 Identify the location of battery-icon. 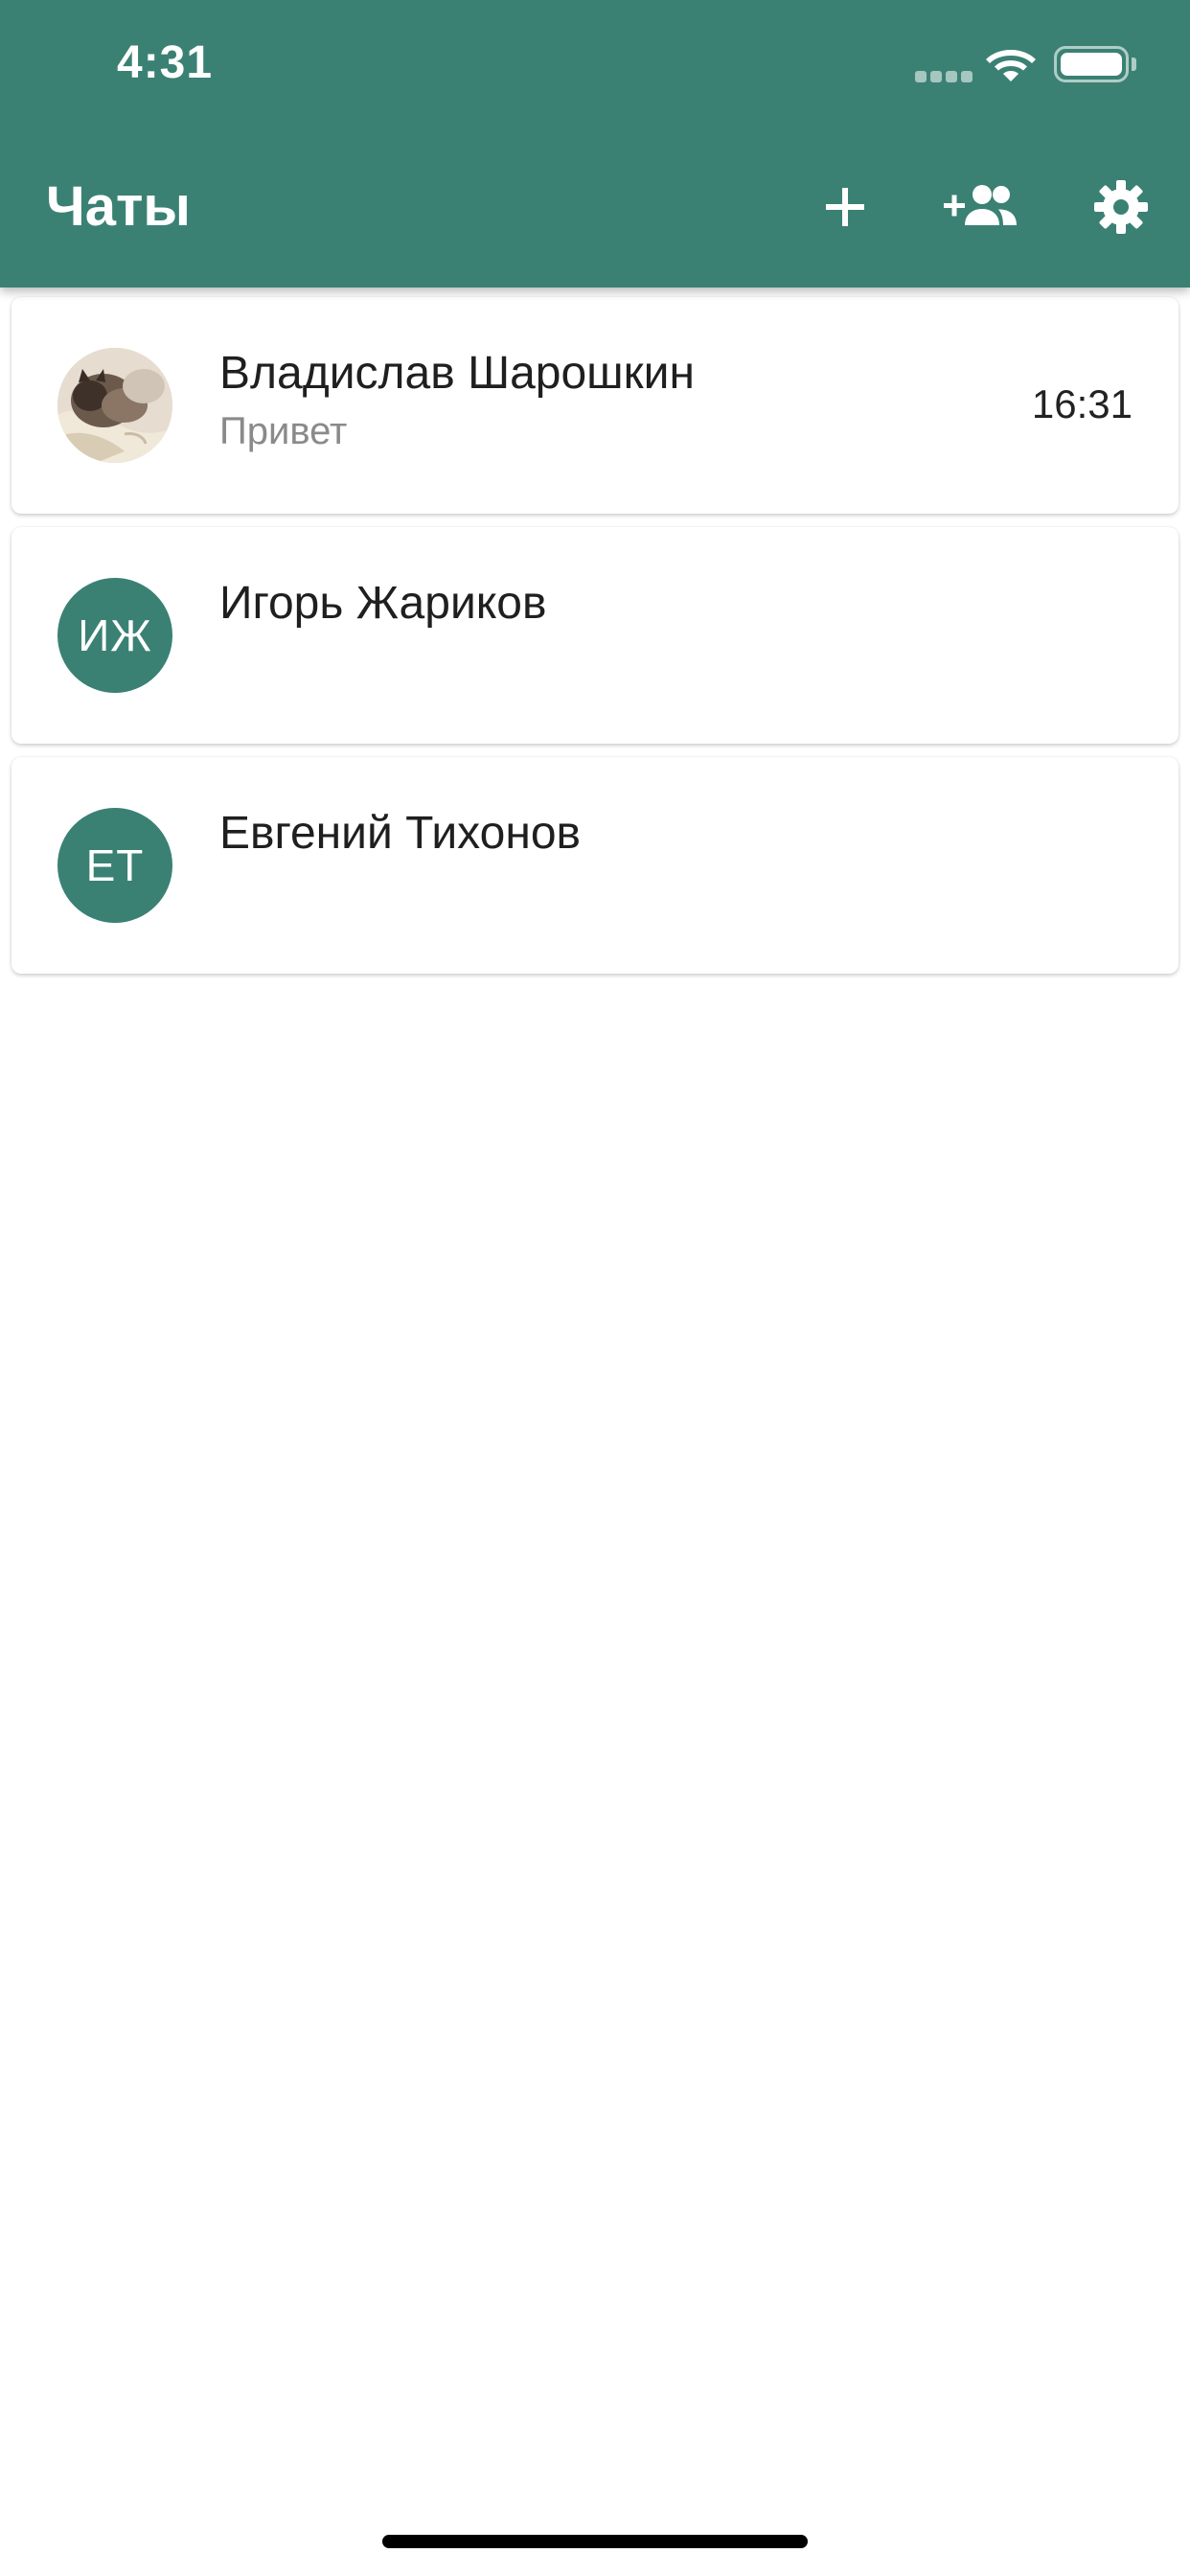
(1092, 64).